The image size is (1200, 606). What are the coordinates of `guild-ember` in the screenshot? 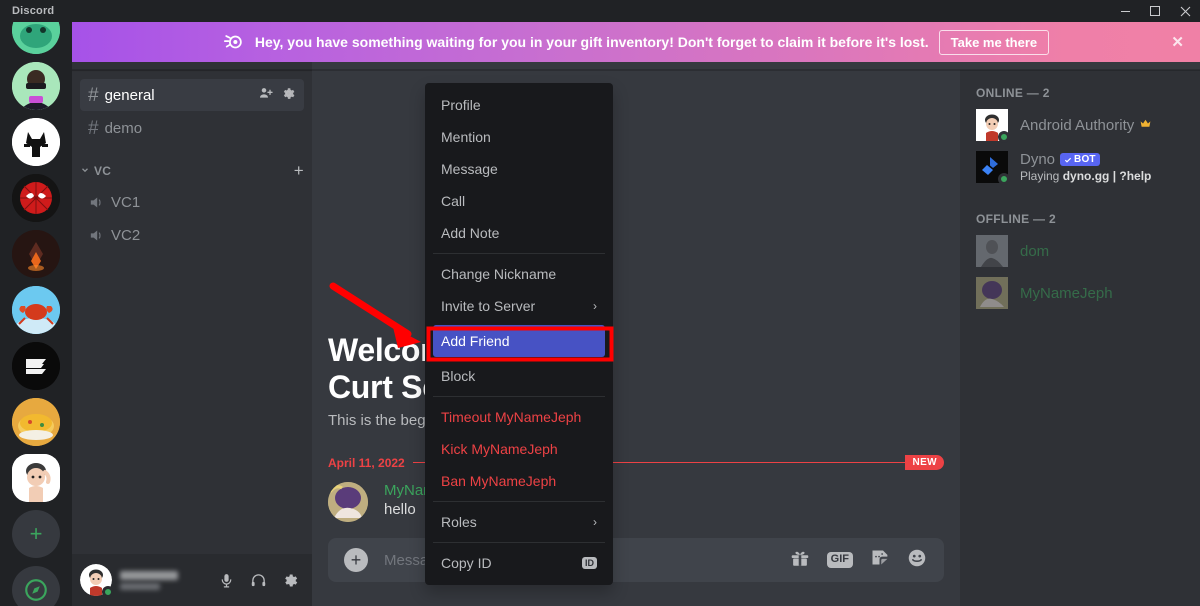 It's located at (36, 254).